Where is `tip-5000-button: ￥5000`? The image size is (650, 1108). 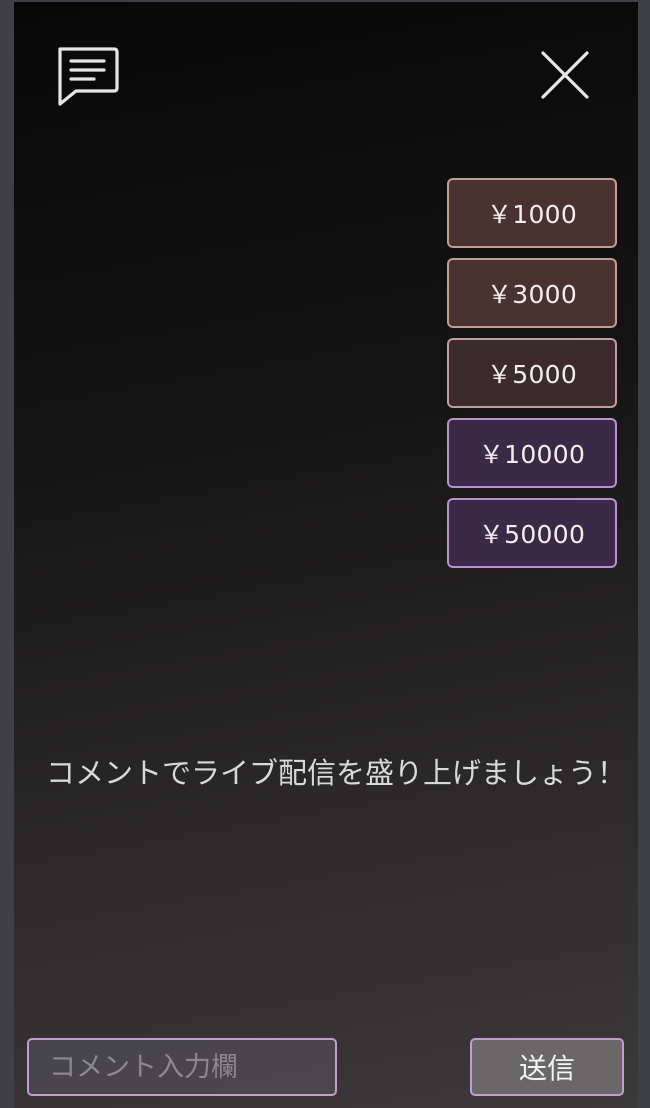
tip-5000-button: ￥5000 is located at coordinates (532, 373).